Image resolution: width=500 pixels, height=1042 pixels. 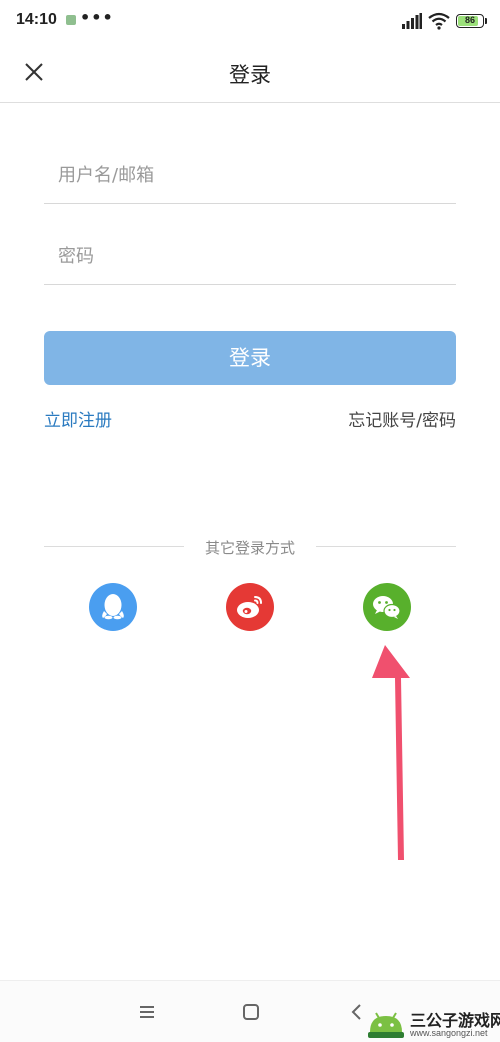 I want to click on home-square-icon, so click(x=251, y=1012).